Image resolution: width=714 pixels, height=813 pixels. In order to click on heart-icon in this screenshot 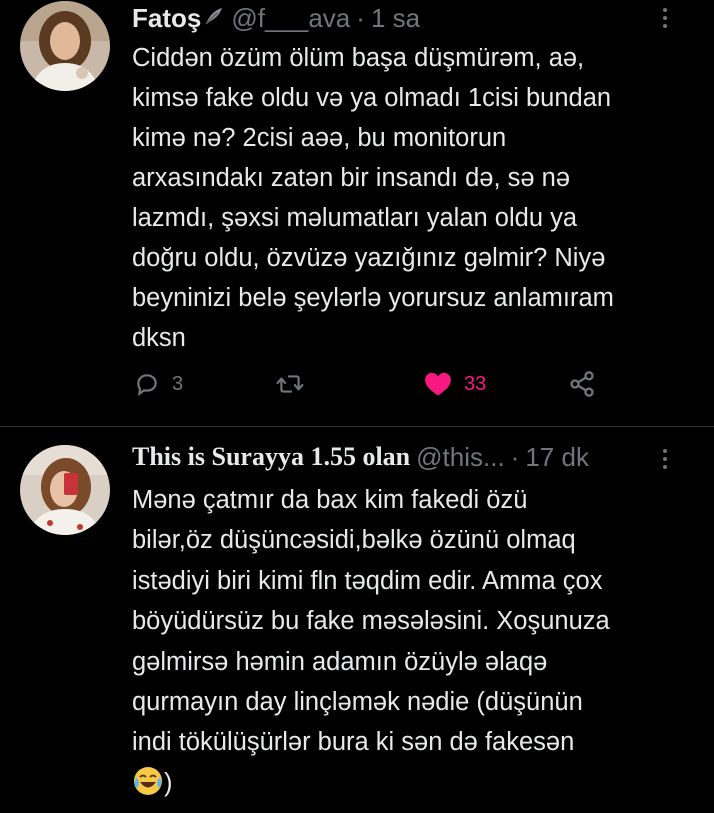, I will do `click(438, 384)`.